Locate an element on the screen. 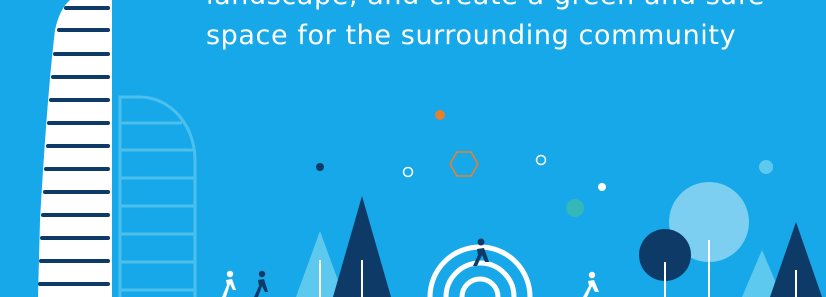 The image size is (826, 297). tree-round-dark is located at coordinates (665, 263).